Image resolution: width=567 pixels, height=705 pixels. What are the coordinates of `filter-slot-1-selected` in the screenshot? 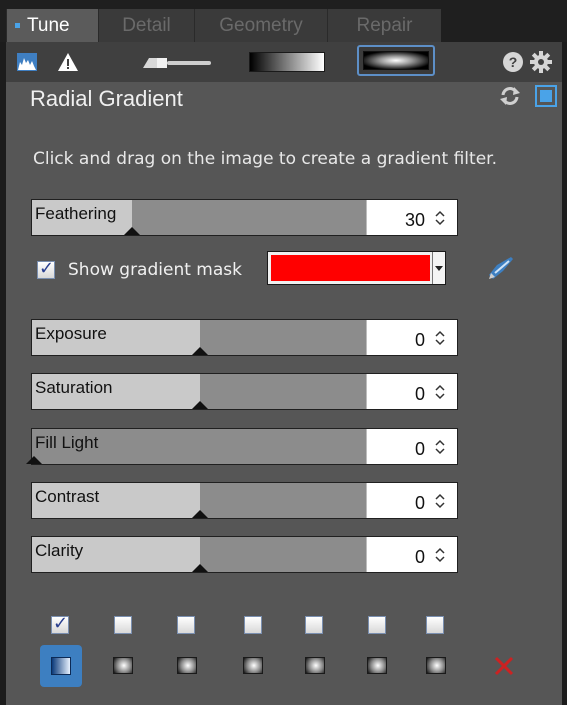 It's located at (61, 666).